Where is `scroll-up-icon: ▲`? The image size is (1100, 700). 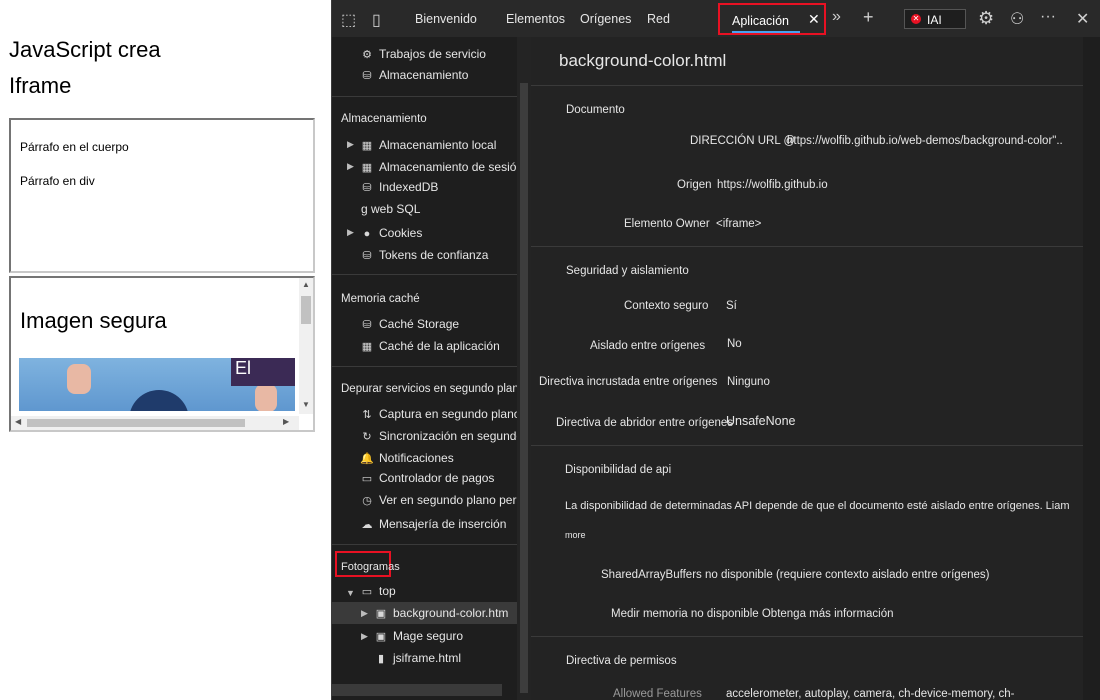 scroll-up-icon: ▲ is located at coordinates (306, 284).